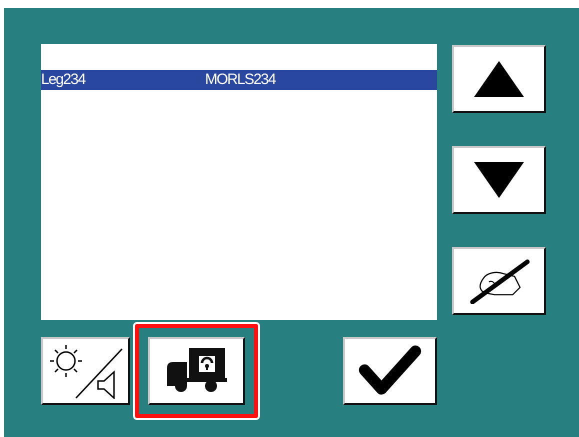  I want to click on scroll-down-button, so click(499, 180).